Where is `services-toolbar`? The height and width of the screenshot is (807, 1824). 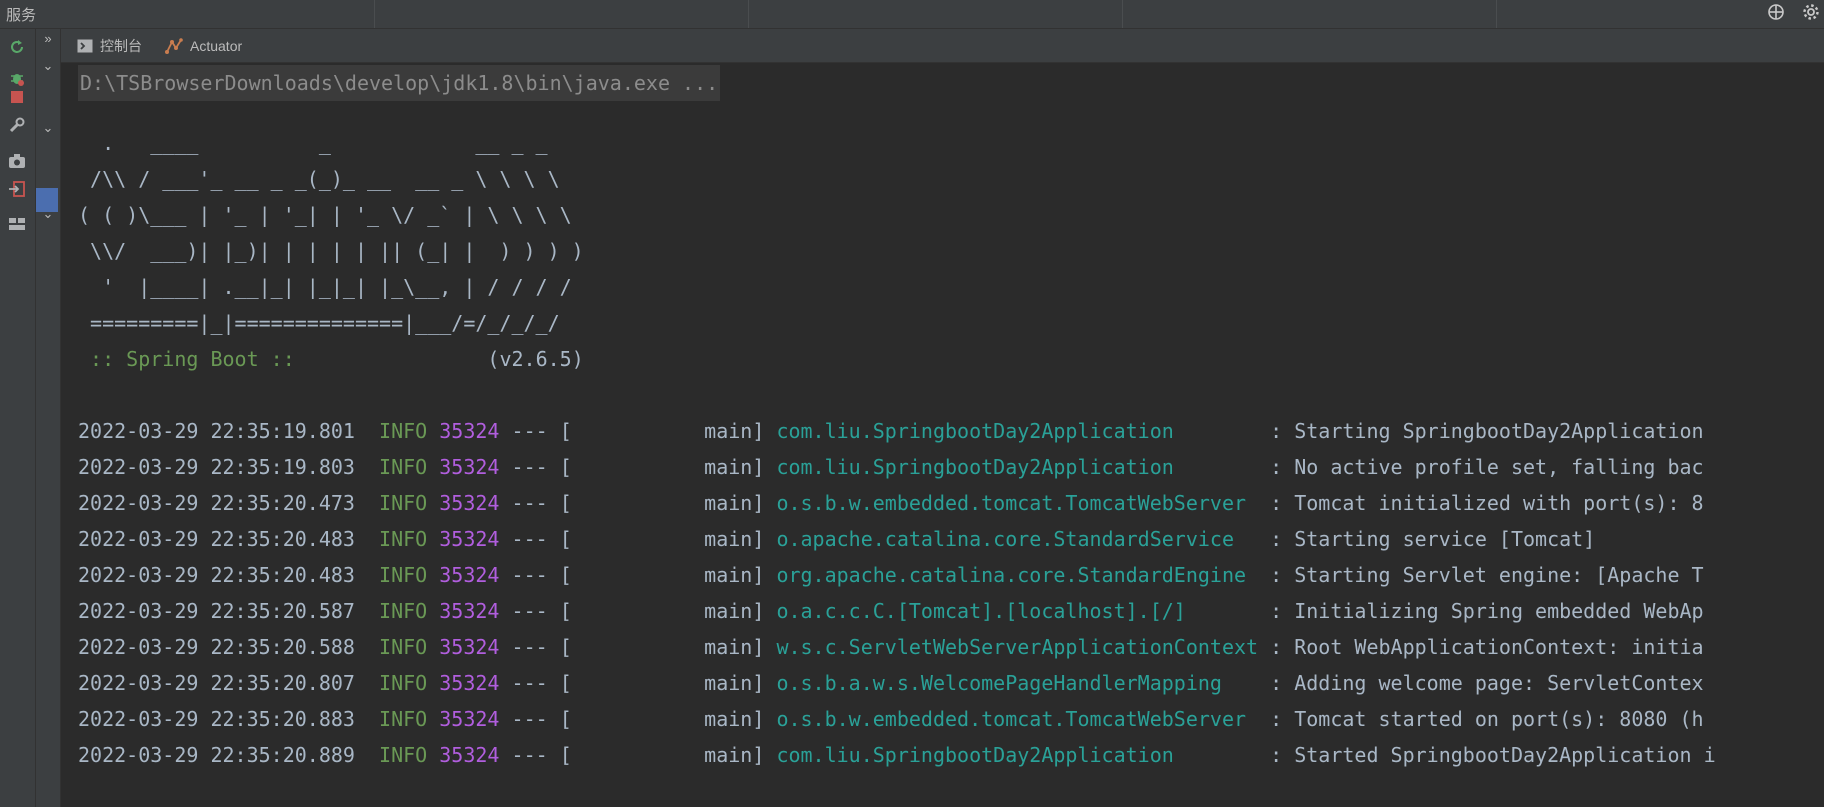 services-toolbar is located at coordinates (18, 418).